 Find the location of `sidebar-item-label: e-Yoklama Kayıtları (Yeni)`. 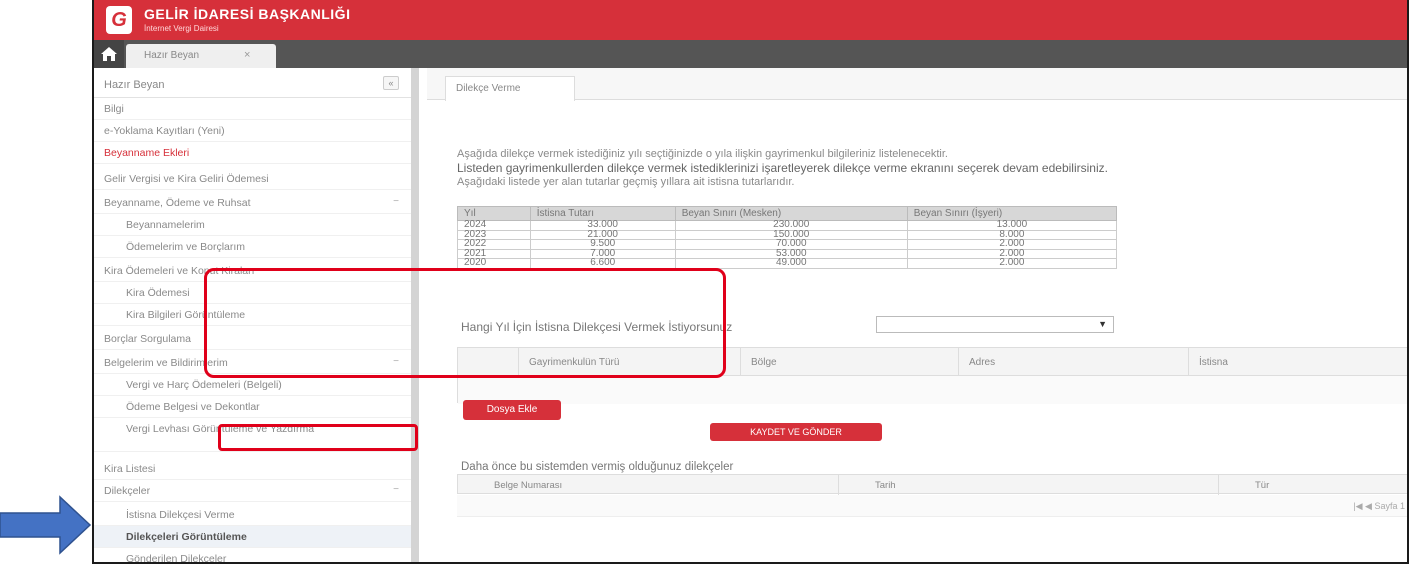

sidebar-item-label: e-Yoklama Kayıtları (Yeni) is located at coordinates (164, 131).